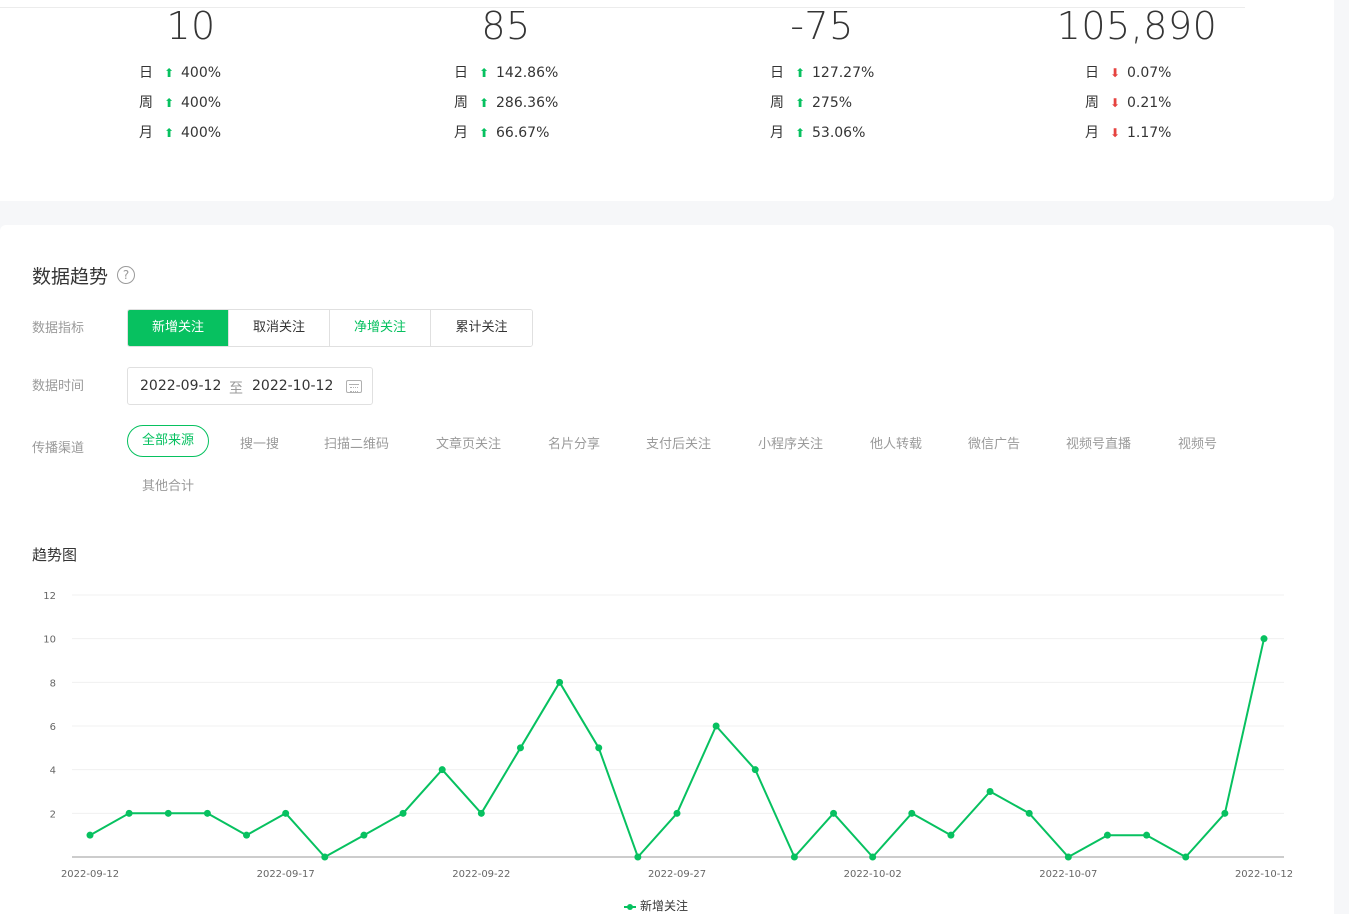 The height and width of the screenshot is (914, 1349). What do you see at coordinates (468, 442) in the screenshot?
I see `channel-article: 文章页关注` at bounding box center [468, 442].